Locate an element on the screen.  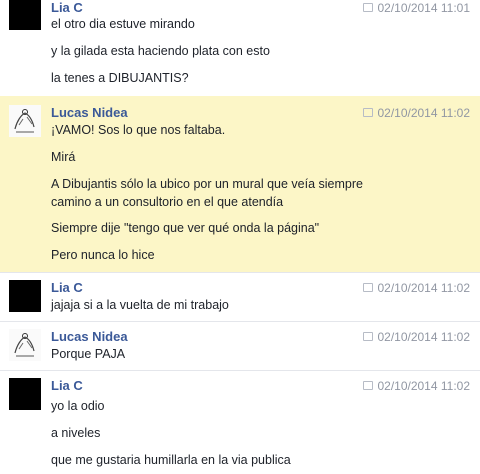
message-text: la tenes a DIBUJANTIS? is located at coordinates (120, 78).